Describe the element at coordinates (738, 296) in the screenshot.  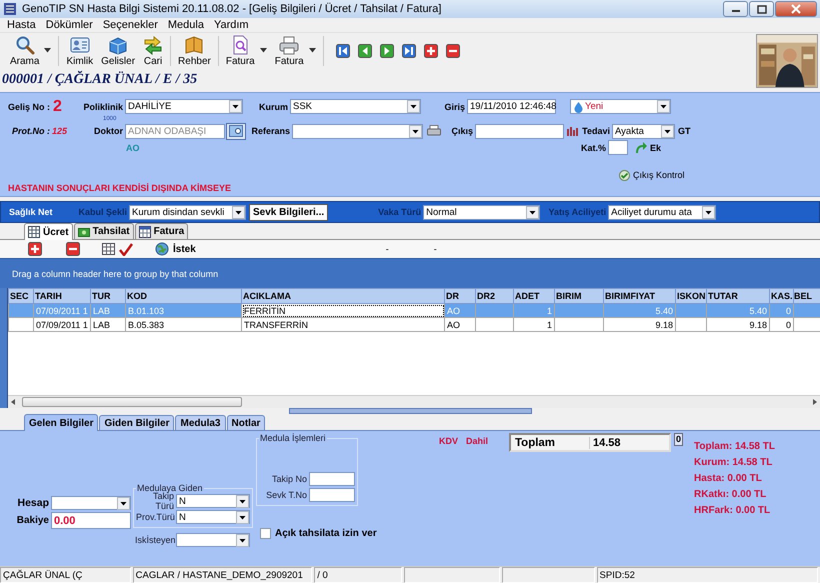
I see `column-header: TUTAR` at that location.